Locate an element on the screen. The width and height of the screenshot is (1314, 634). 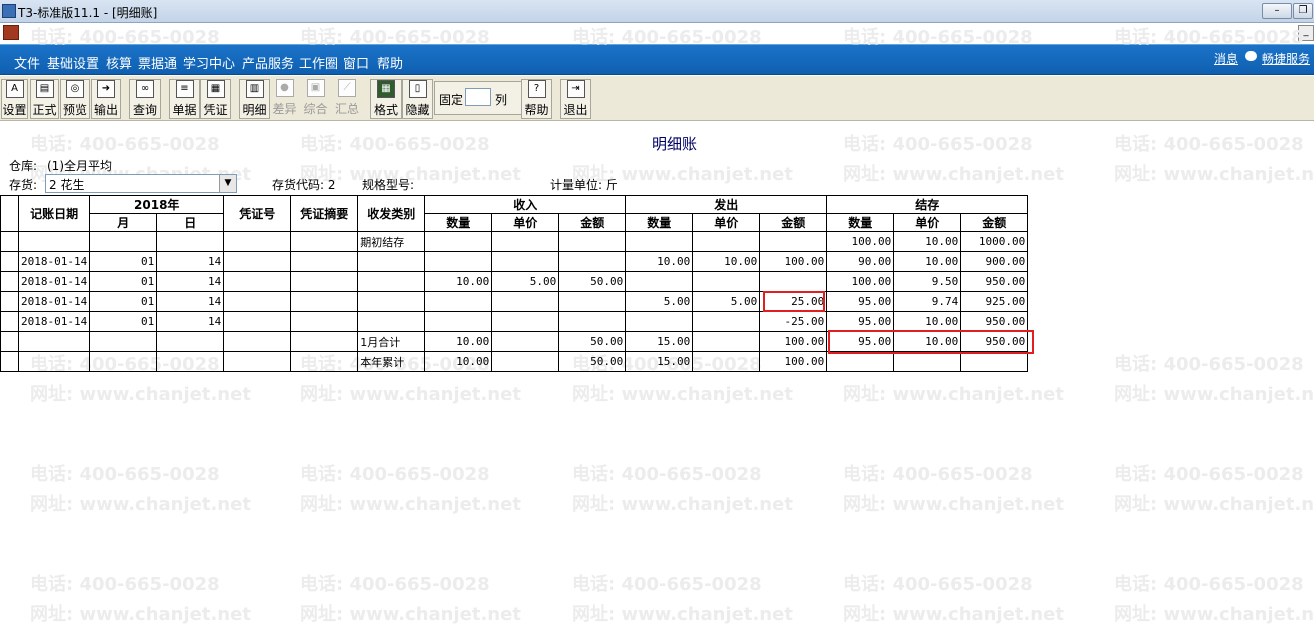
quick-service-link: 畅捷服务 is located at coordinates (1286, 58).